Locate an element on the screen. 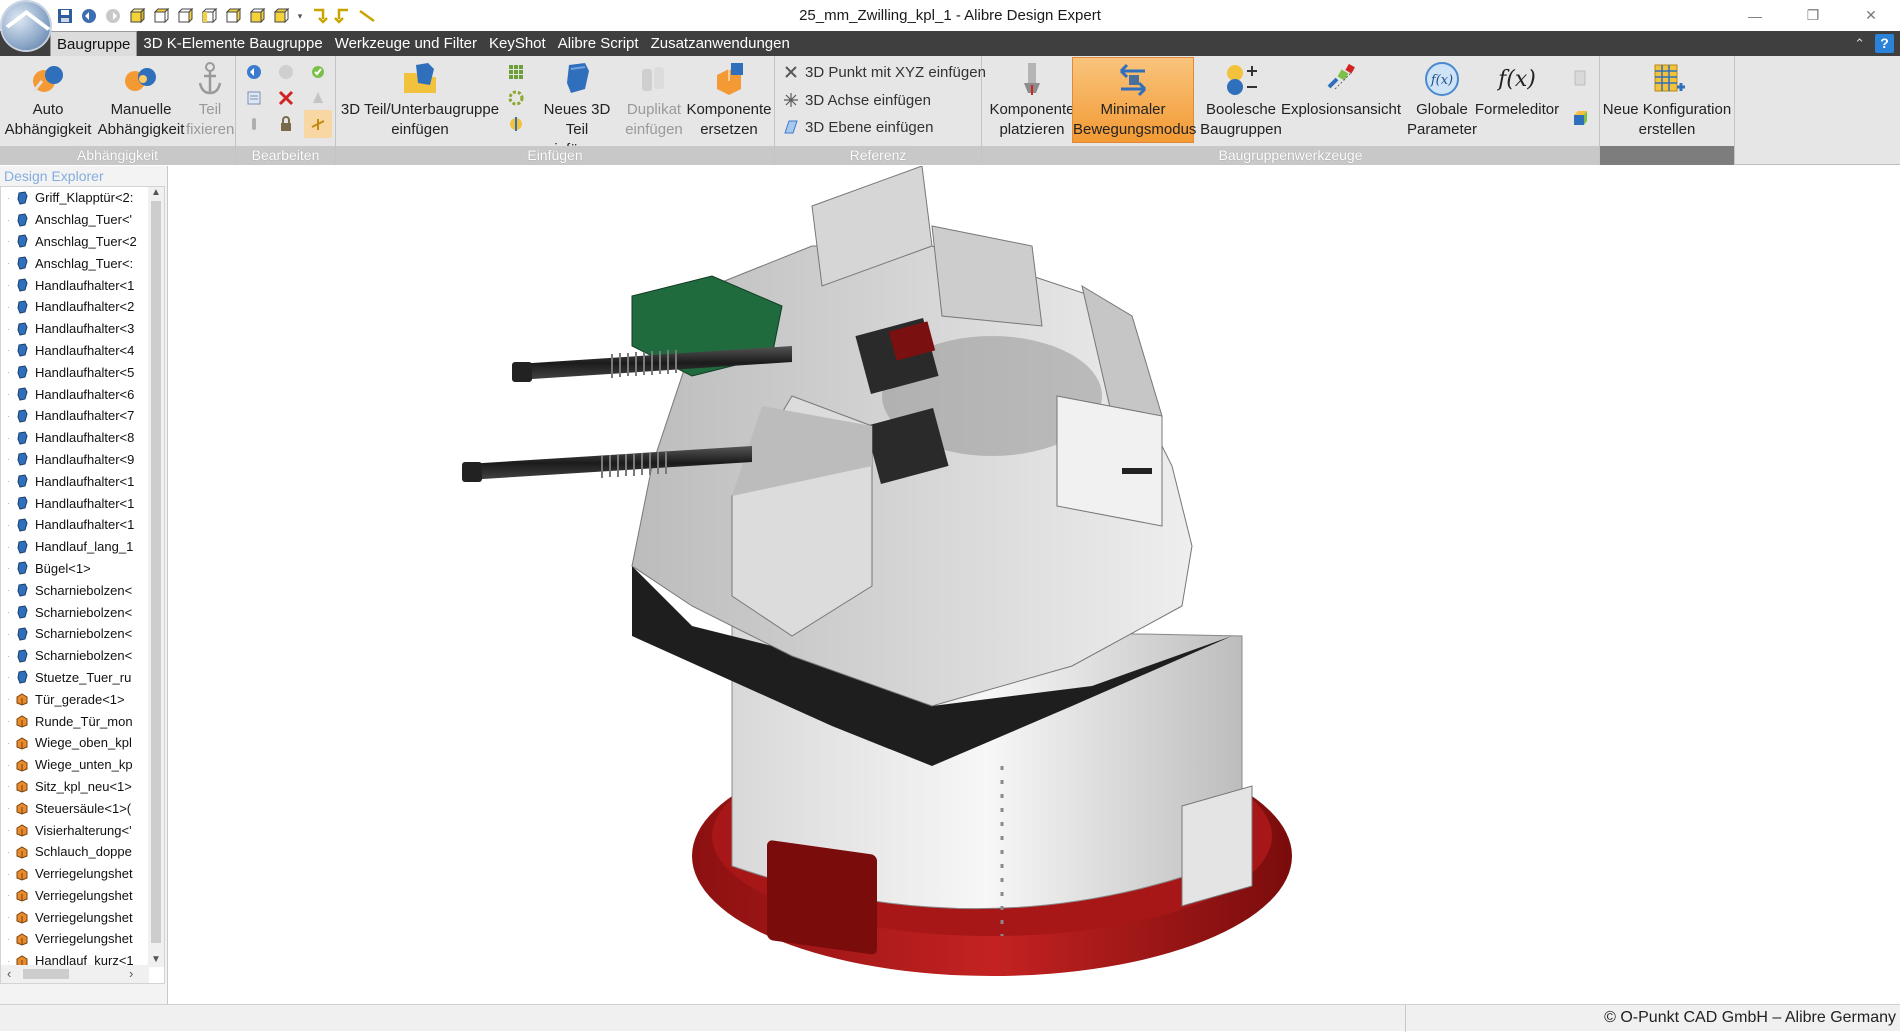 Image resolution: width=1900 pixels, height=1032 pixels. tree-item: · Handlaufhalter<3 is located at coordinates (75, 329).